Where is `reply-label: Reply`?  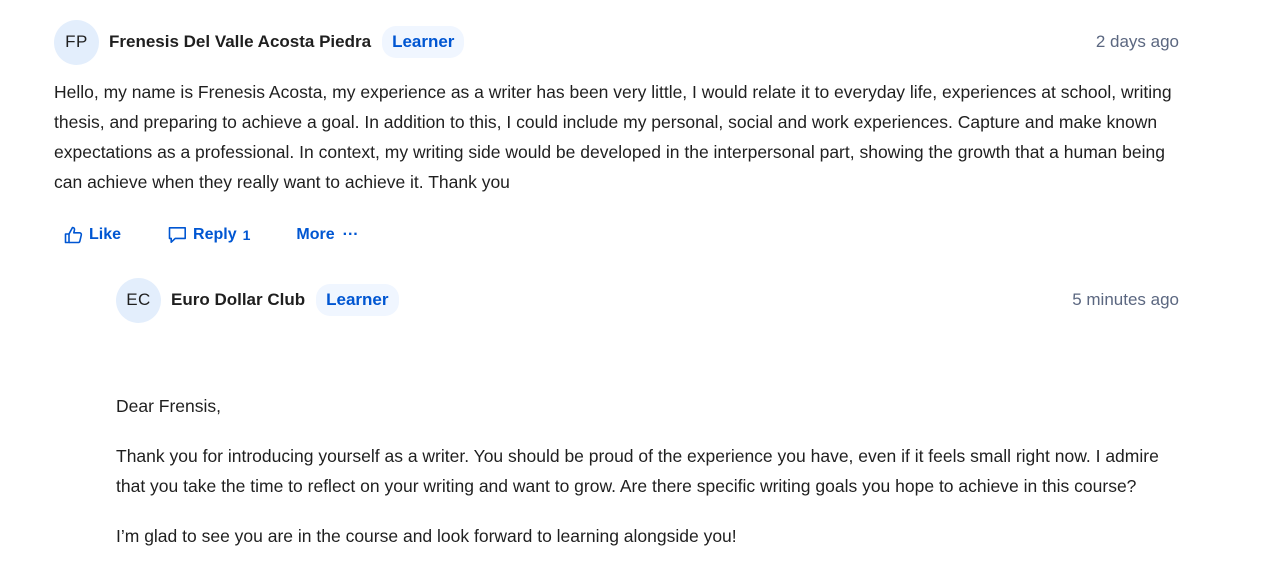 reply-label: Reply is located at coordinates (215, 234).